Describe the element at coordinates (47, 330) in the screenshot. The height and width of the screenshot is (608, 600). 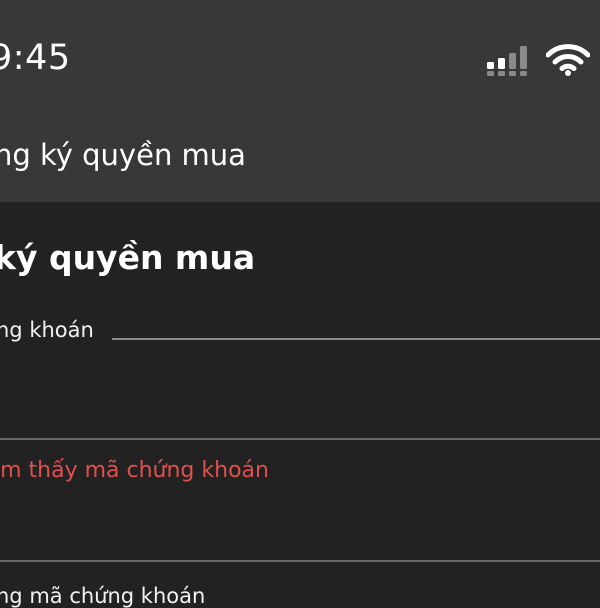
I see `stock-code-field-label: ng khoán` at that location.